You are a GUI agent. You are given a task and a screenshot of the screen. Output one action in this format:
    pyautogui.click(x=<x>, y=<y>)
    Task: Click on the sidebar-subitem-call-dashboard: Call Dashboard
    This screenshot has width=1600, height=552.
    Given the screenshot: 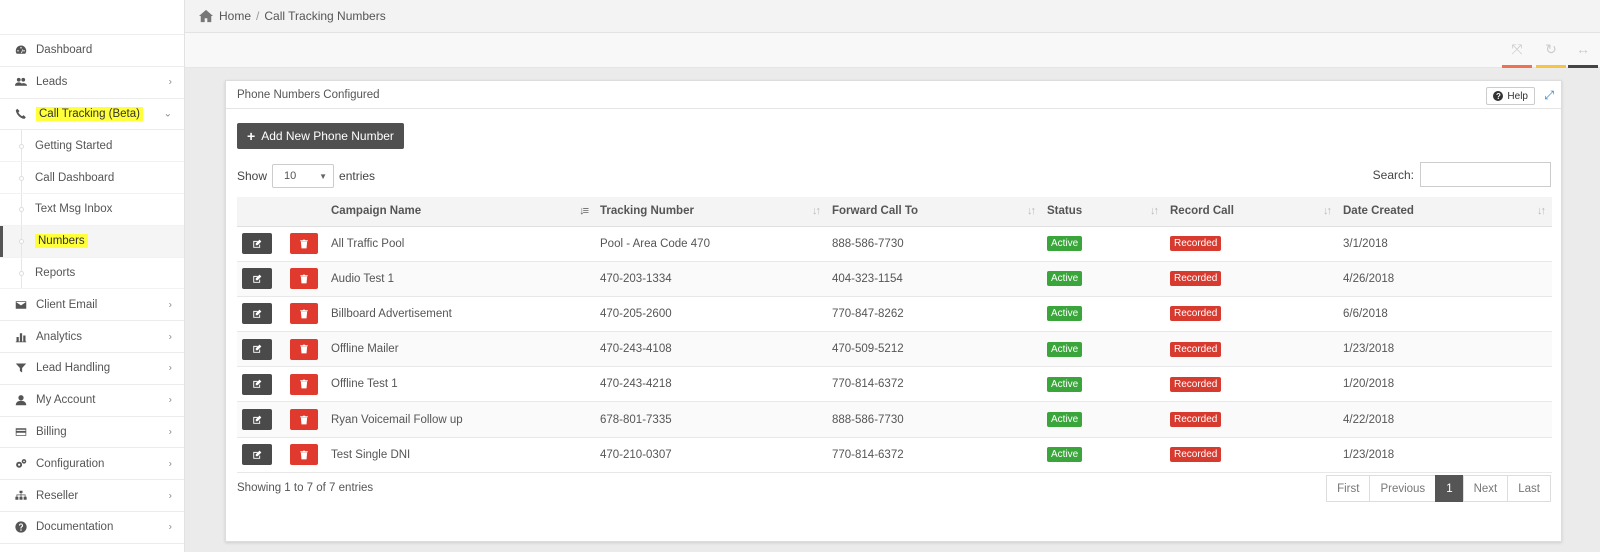 What is the action you would take?
    pyautogui.click(x=92, y=178)
    